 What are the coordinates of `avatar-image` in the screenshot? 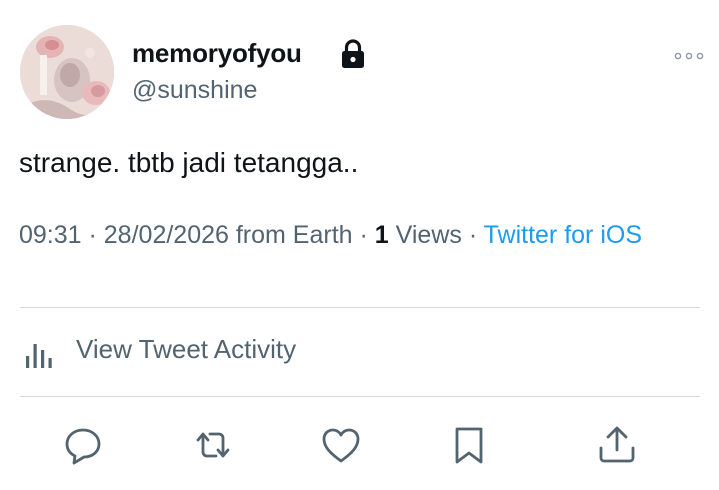 It's located at (67, 72).